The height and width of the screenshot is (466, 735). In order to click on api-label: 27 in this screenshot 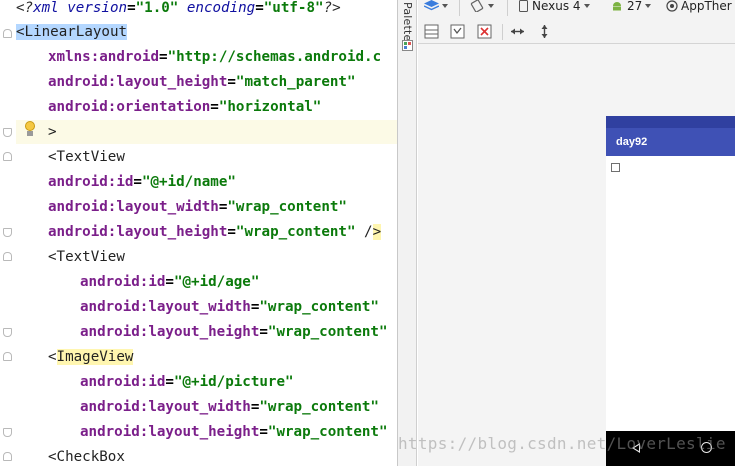, I will do `click(635, 6)`.